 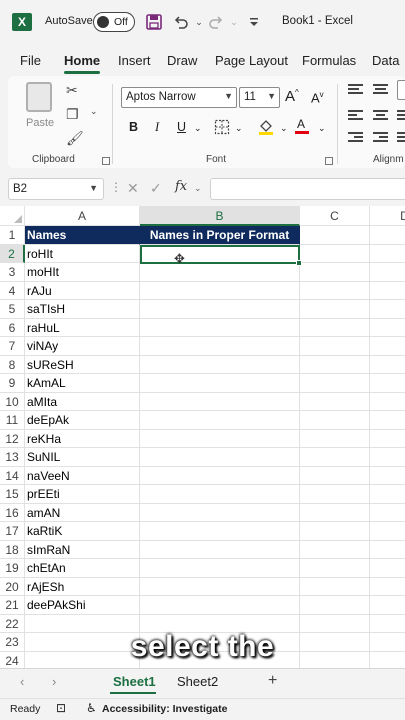 I want to click on row-header-17: 17, so click(x=12, y=531).